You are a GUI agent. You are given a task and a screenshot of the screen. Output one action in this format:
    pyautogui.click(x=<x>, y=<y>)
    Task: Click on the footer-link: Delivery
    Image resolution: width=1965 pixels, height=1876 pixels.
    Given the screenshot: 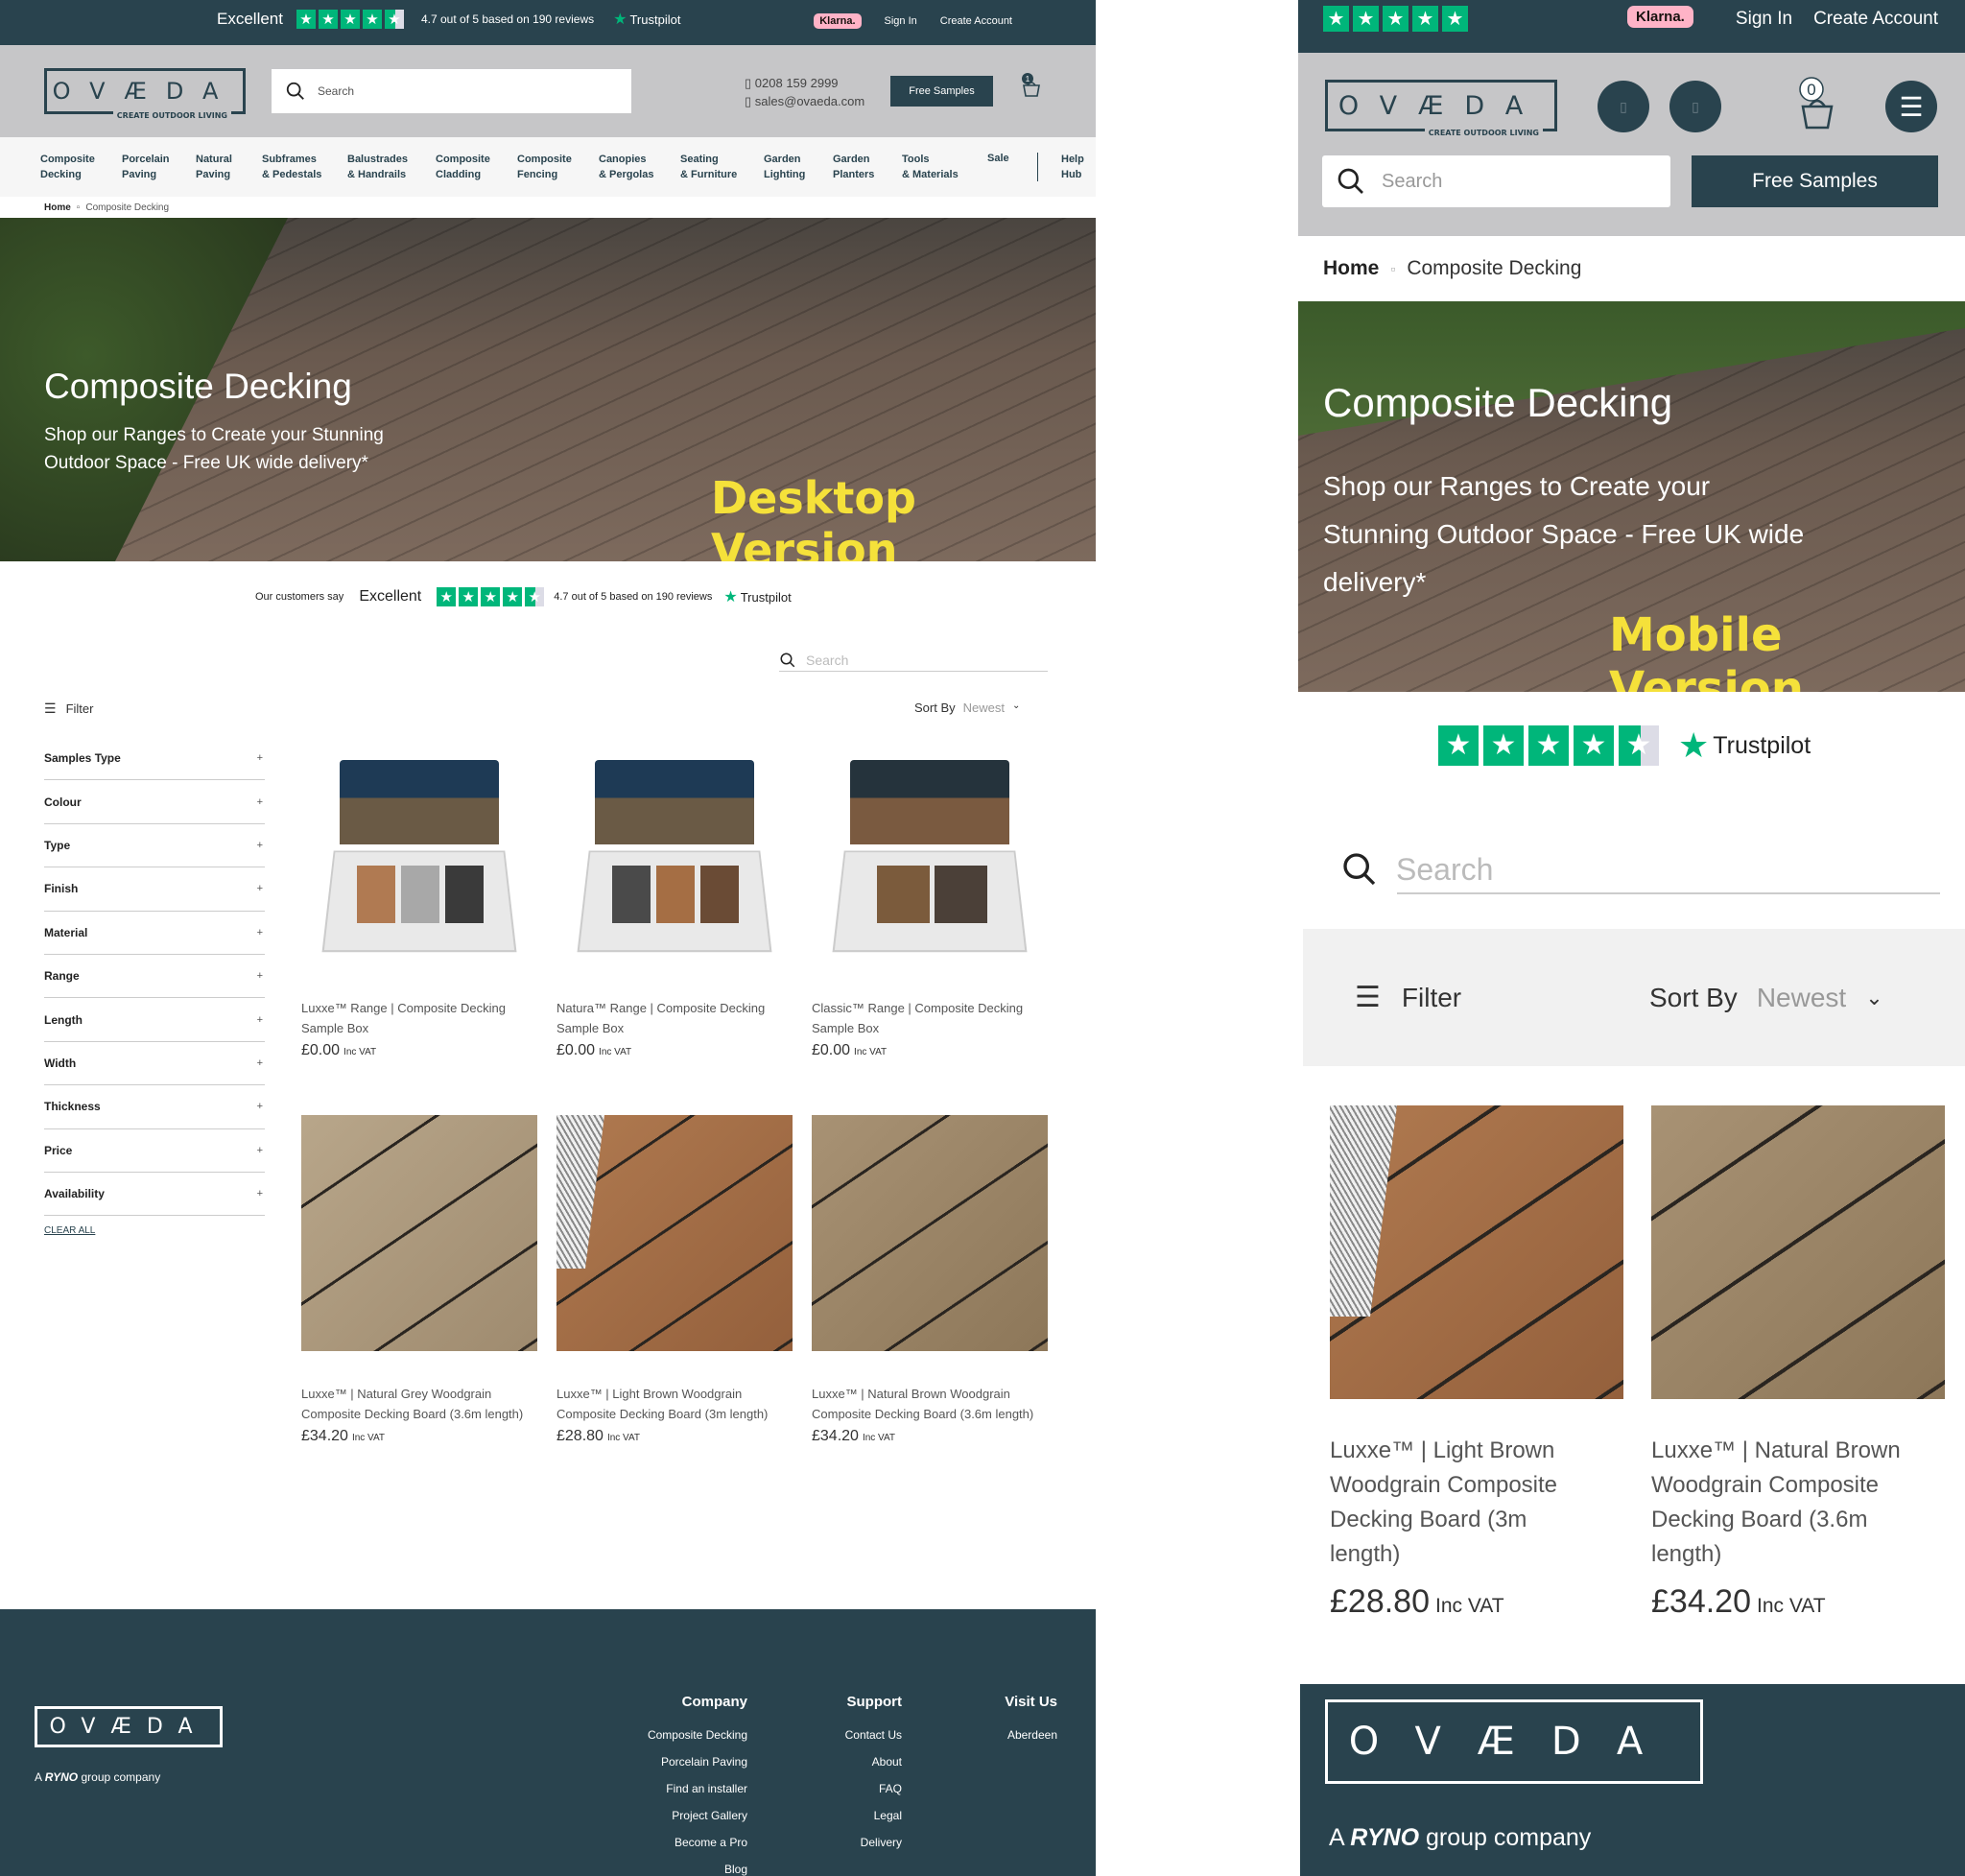 What is the action you would take?
    pyautogui.click(x=873, y=1842)
    